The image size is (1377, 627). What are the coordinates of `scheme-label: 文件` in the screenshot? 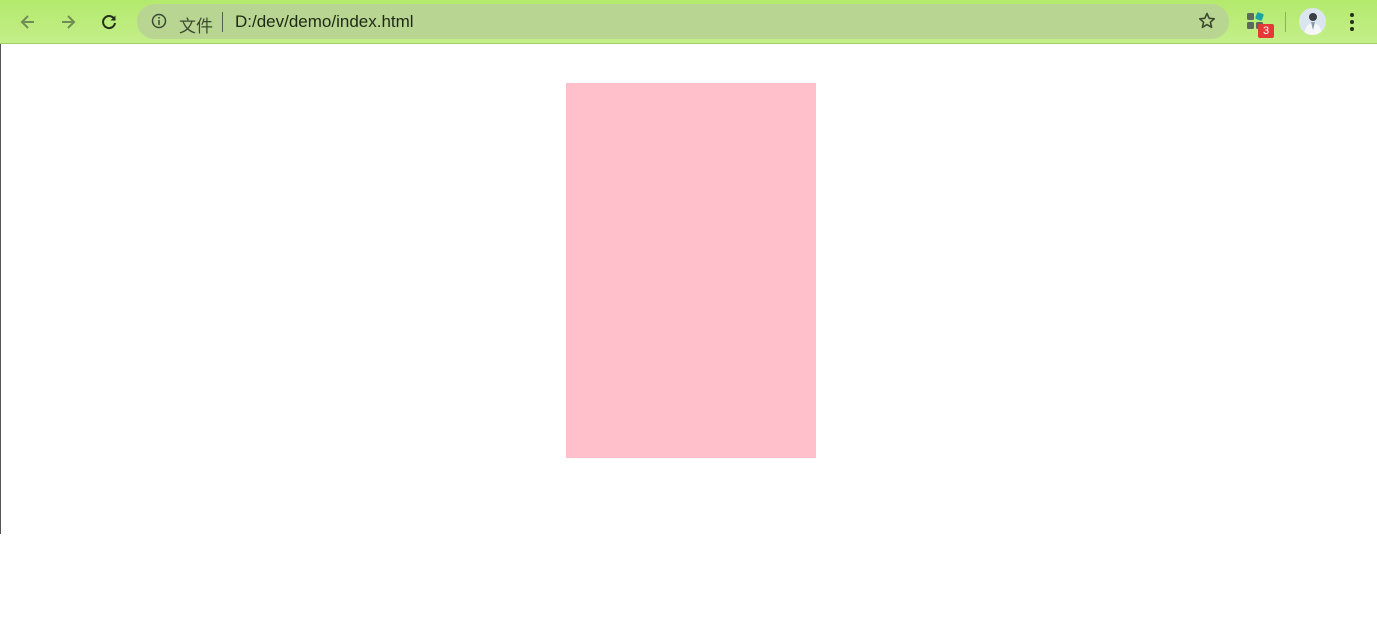 It's located at (196, 27).